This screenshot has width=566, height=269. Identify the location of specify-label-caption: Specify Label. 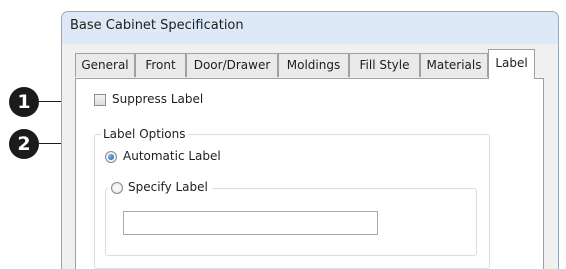
(160, 187).